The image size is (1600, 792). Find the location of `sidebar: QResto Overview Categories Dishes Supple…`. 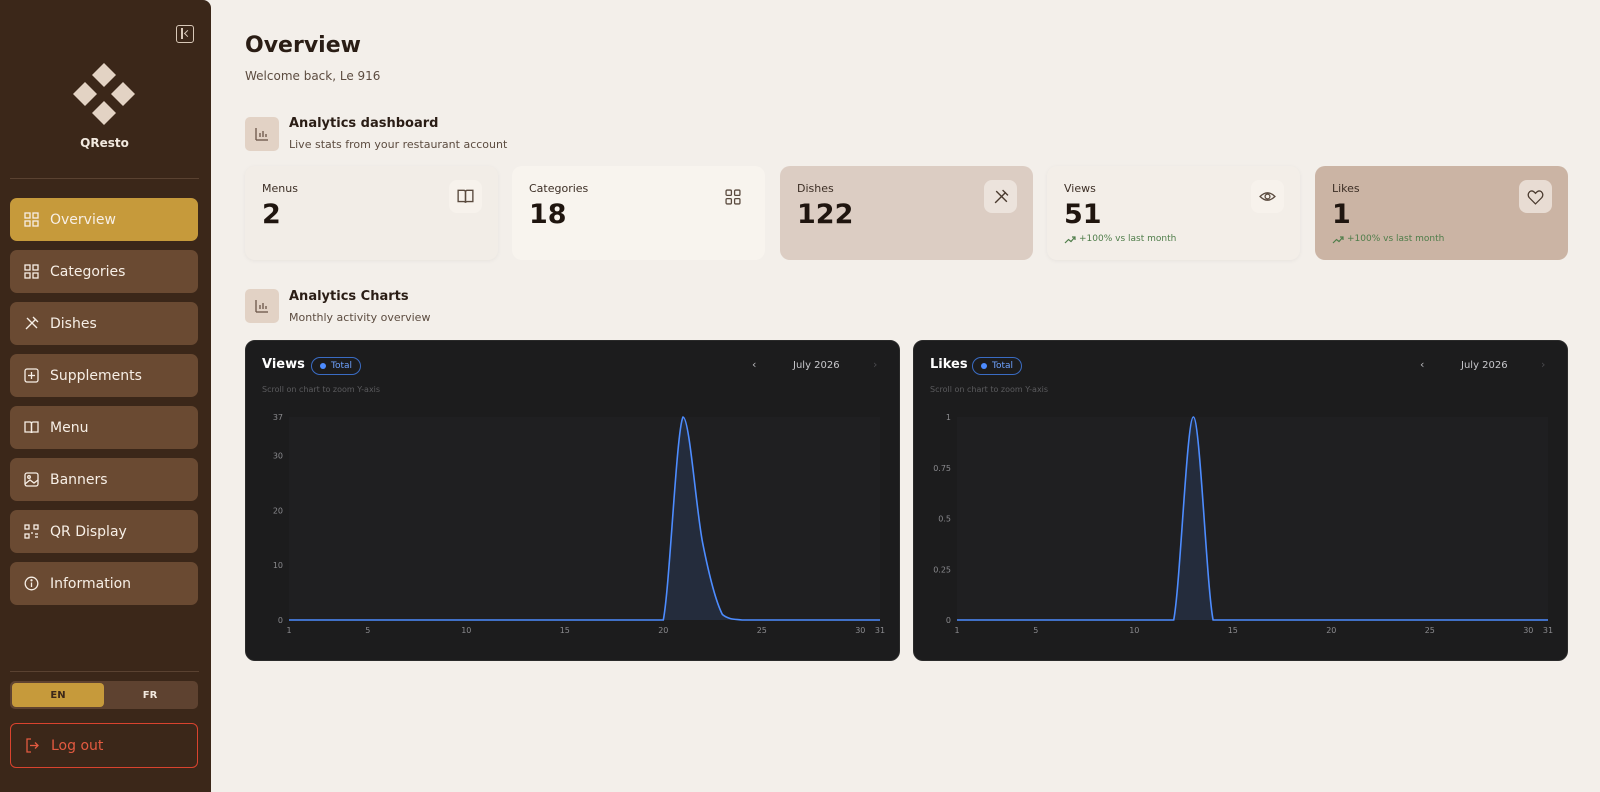

sidebar: QResto Overview Categories Dishes Supple… is located at coordinates (105, 396).